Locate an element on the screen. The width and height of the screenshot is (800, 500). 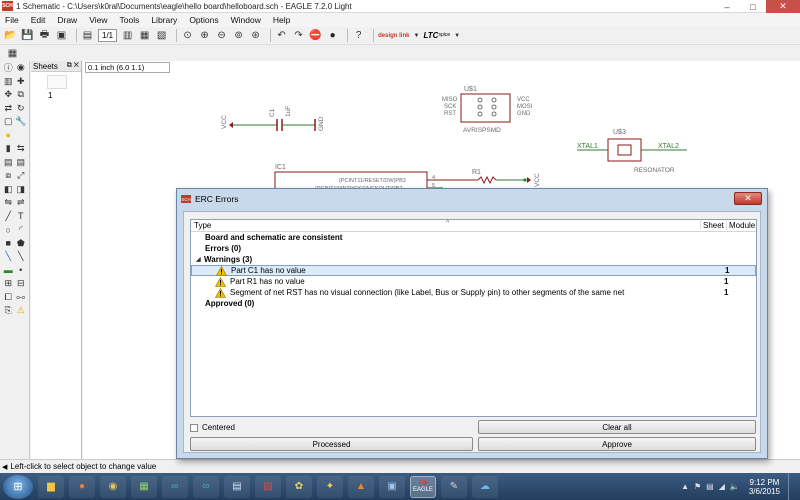
menu-draw: Draw is located at coordinates (67, 20).